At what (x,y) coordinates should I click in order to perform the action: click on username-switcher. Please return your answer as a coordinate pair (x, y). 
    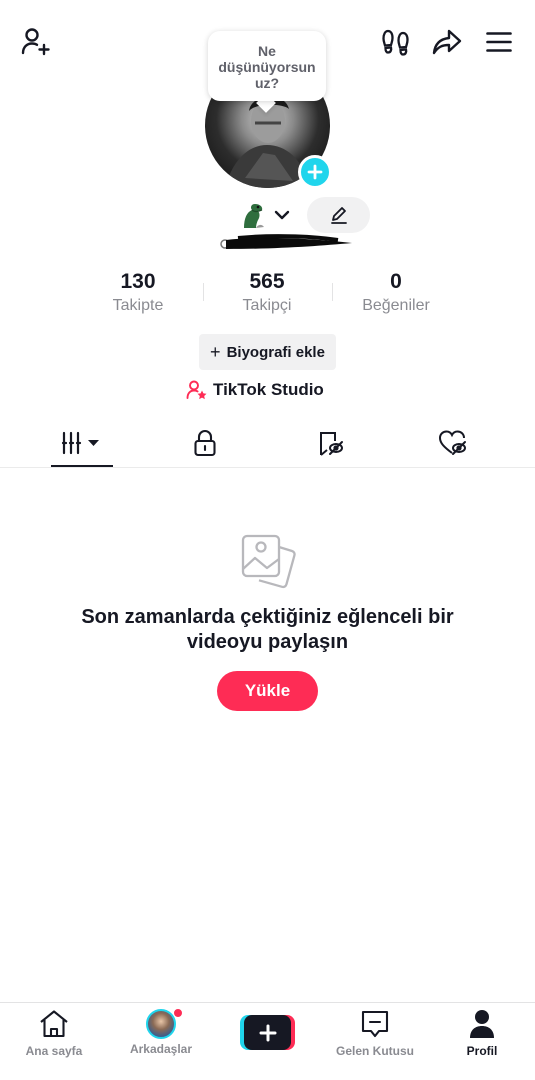
    Looking at the image, I should click on (264, 215).